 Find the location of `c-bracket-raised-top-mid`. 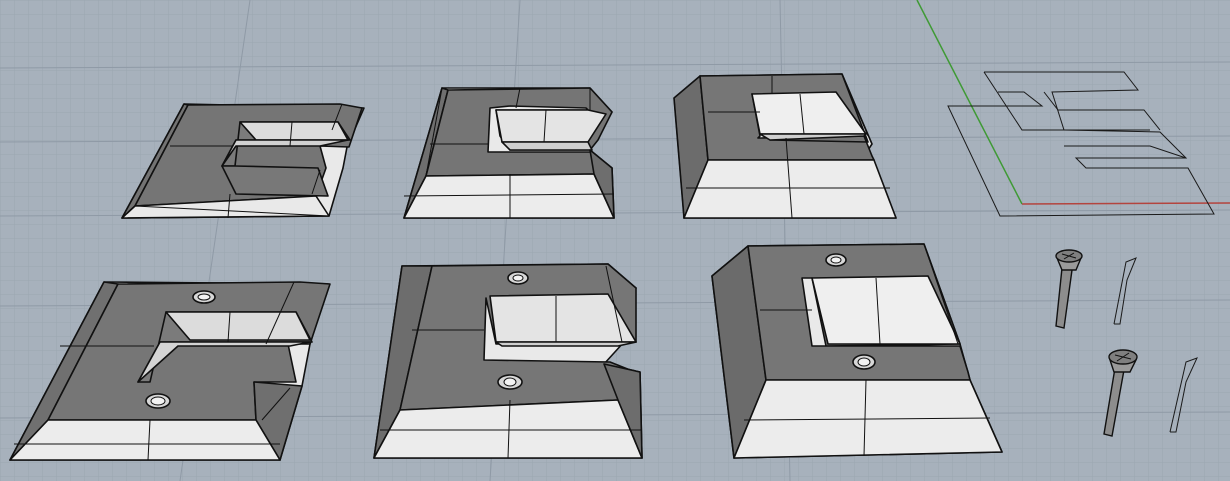

c-bracket-raised-top-mid is located at coordinates (509, 153).